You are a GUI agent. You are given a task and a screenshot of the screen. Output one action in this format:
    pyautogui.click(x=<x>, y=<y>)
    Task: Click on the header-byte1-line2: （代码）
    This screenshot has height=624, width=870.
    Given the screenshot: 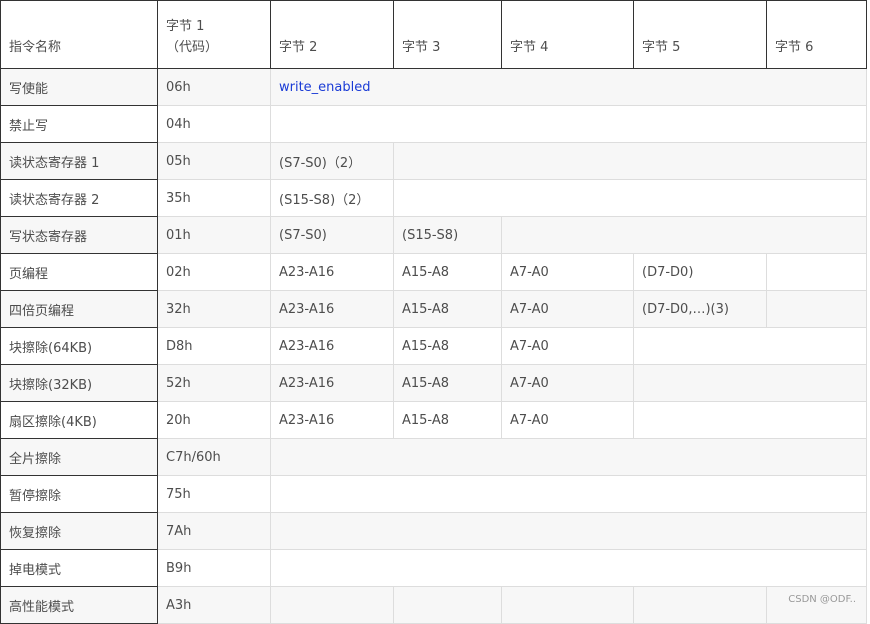 What is the action you would take?
    pyautogui.click(x=192, y=47)
    